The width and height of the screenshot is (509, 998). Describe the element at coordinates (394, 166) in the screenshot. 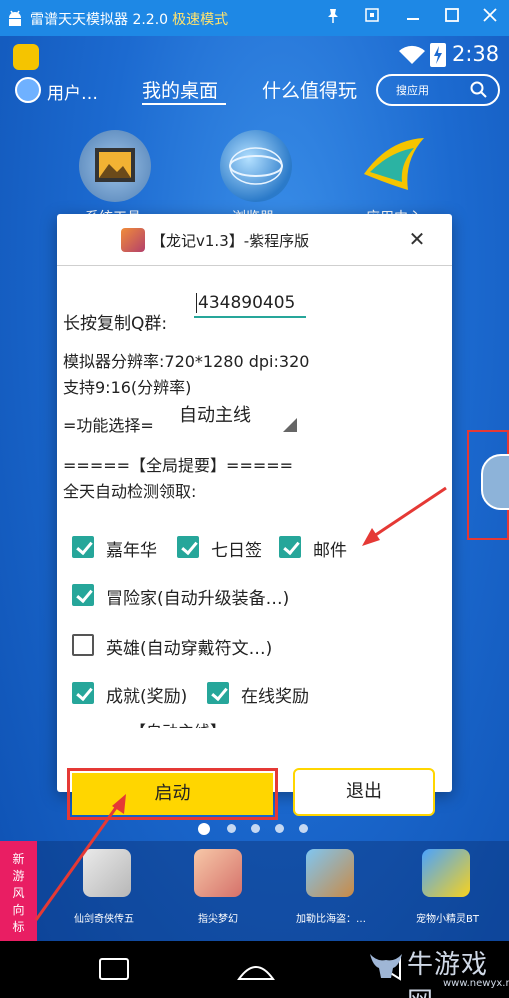

I see `app-center-icon` at that location.